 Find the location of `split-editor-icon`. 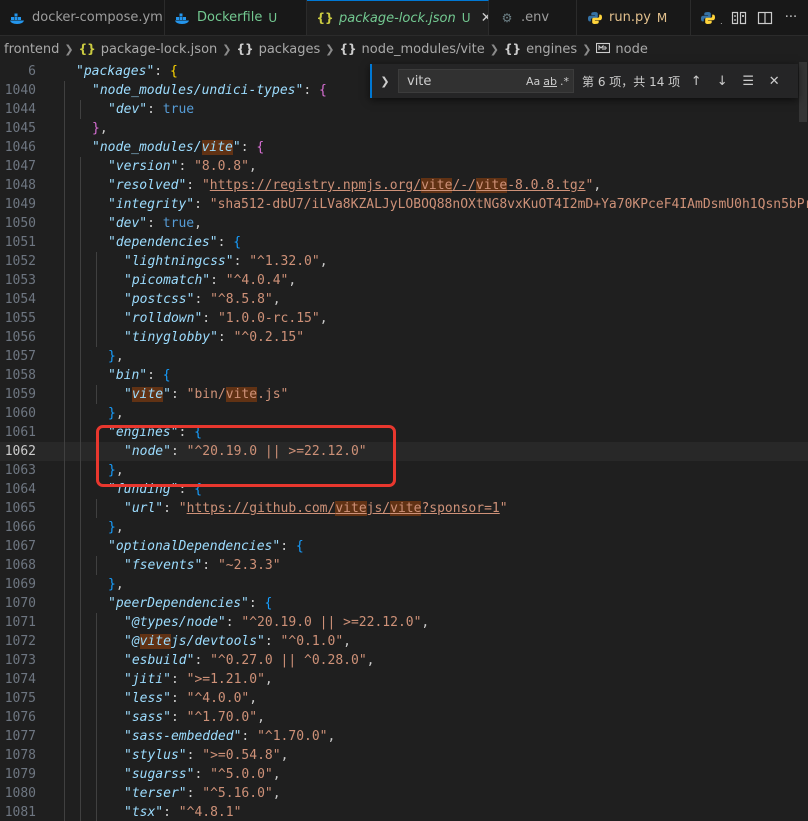

split-editor-icon is located at coordinates (765, 18).